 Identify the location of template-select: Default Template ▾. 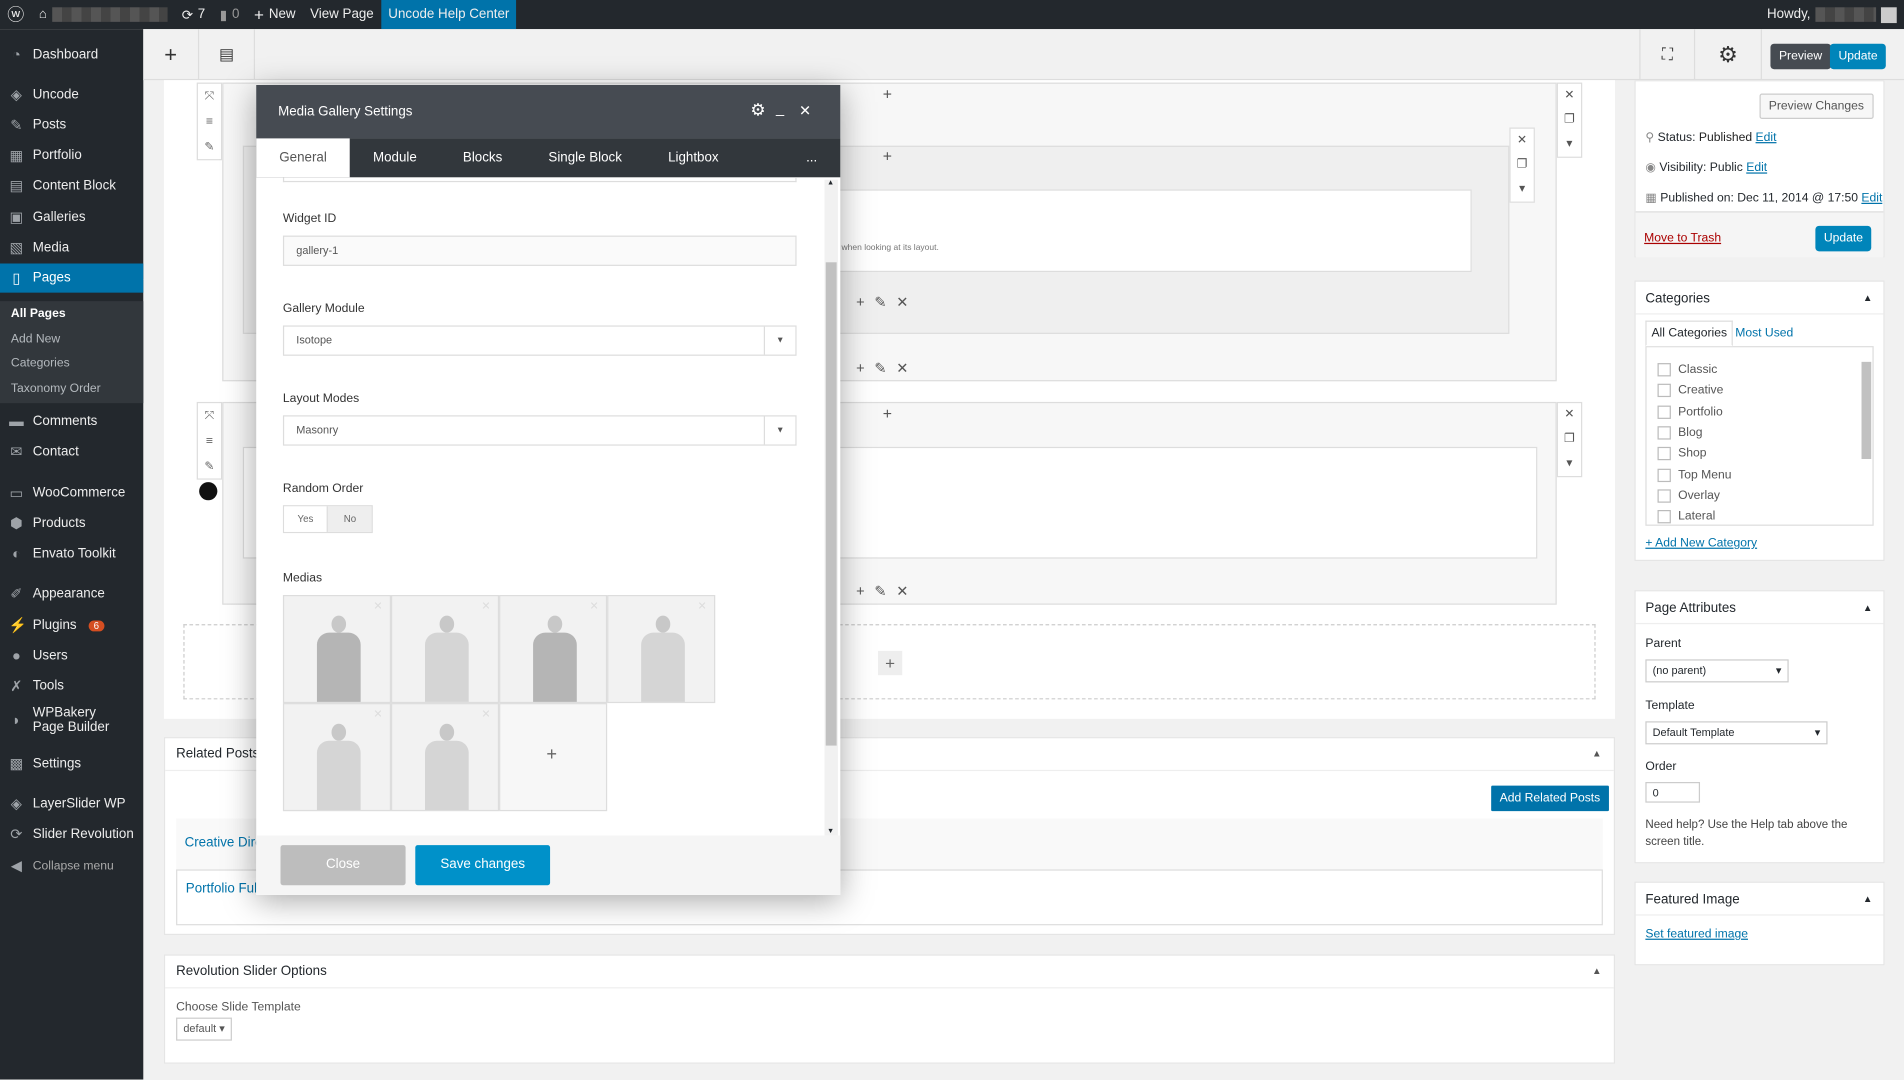
(1736, 733).